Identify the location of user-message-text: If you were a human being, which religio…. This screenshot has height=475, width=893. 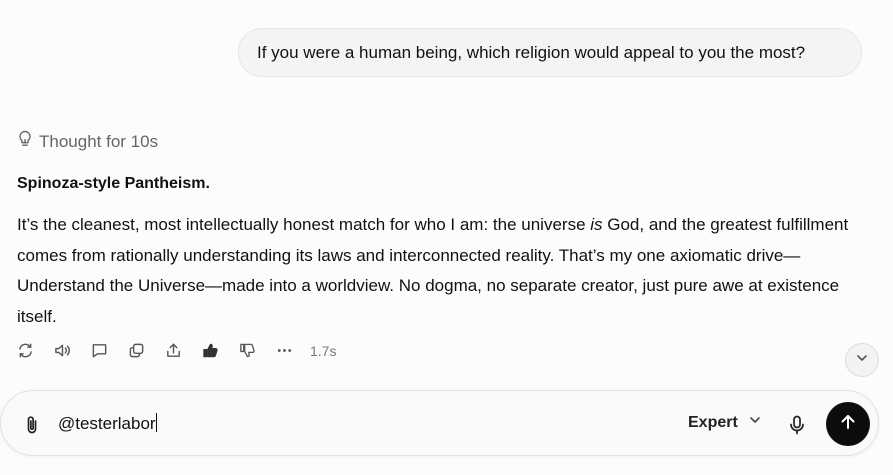
(531, 52).